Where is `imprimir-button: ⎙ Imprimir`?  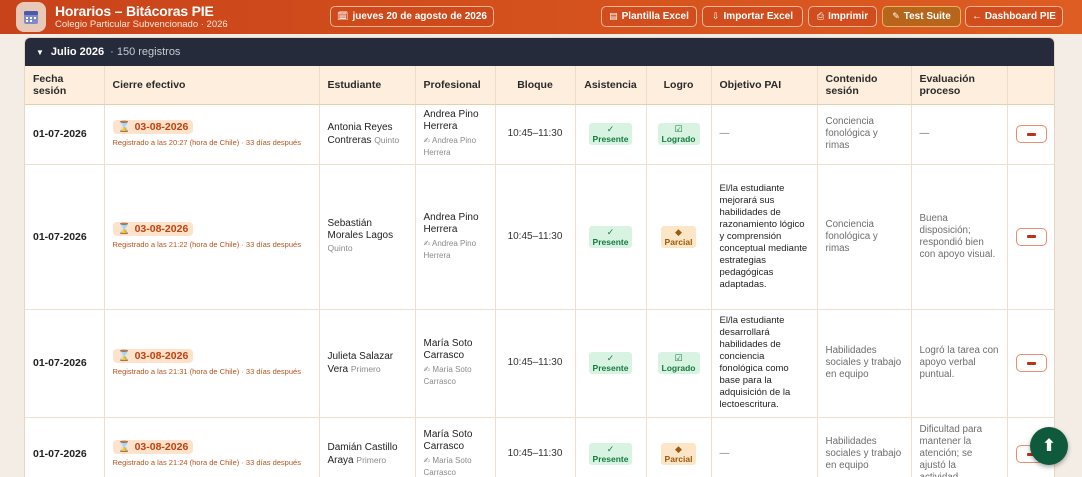
imprimir-button: ⎙ Imprimir is located at coordinates (842, 16).